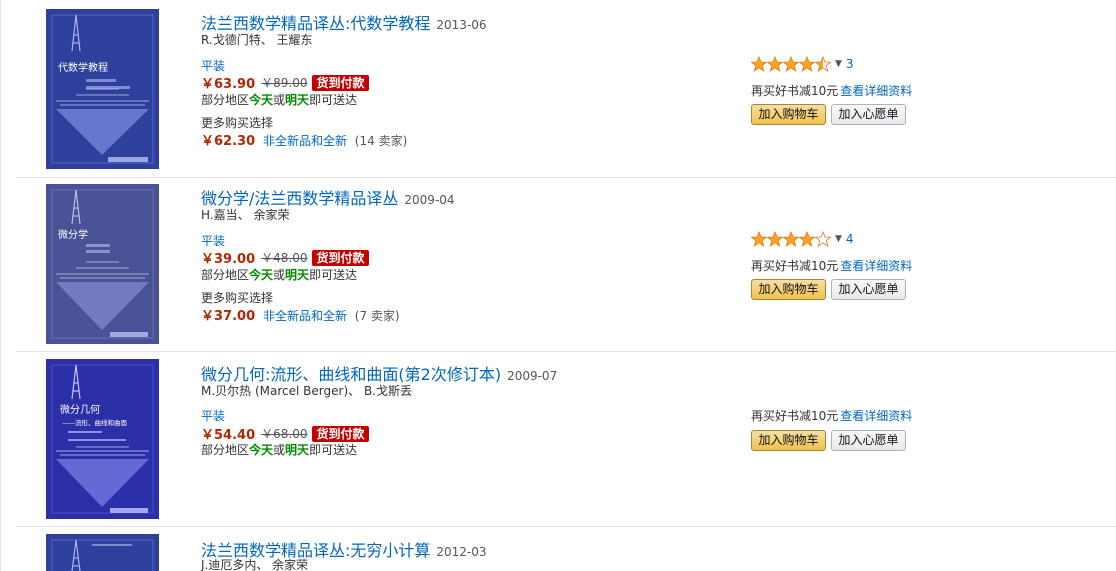 The width and height of the screenshot is (1116, 571). I want to click on list-price: ￥89.00, so click(284, 83).